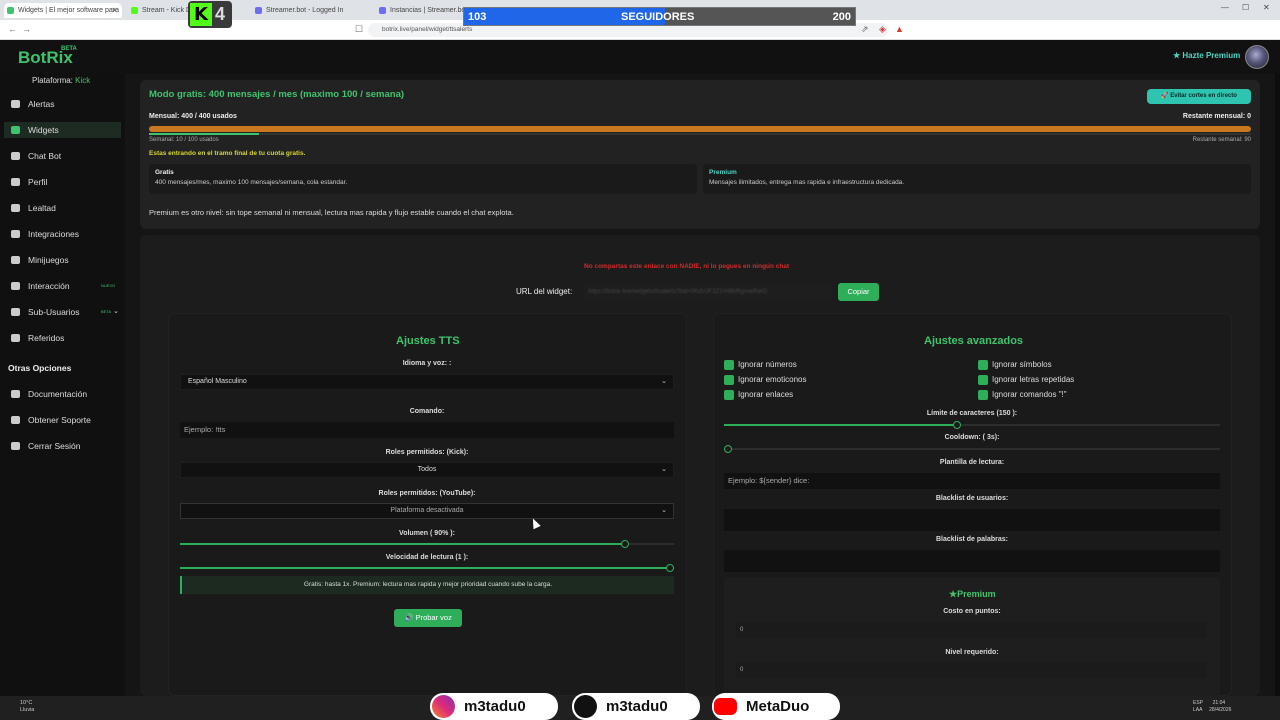 The width and height of the screenshot is (1280, 720). I want to click on trophy-icon, so click(15, 208).